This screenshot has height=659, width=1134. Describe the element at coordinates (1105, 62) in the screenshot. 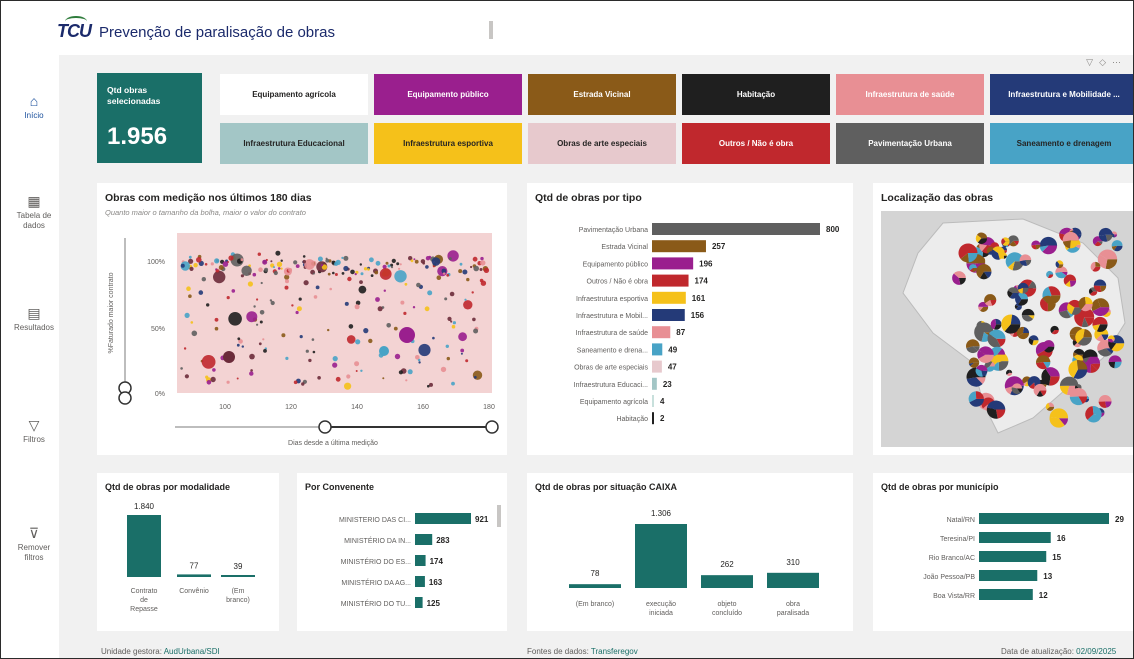

I see `pin-icon: ◇` at that location.